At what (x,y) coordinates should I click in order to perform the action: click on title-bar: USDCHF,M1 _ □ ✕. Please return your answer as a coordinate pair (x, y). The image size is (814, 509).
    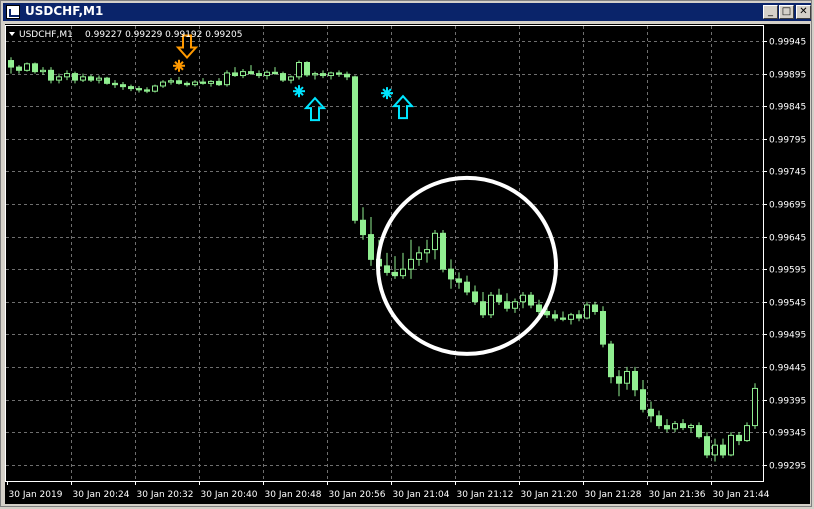
    Looking at the image, I should click on (407, 12).